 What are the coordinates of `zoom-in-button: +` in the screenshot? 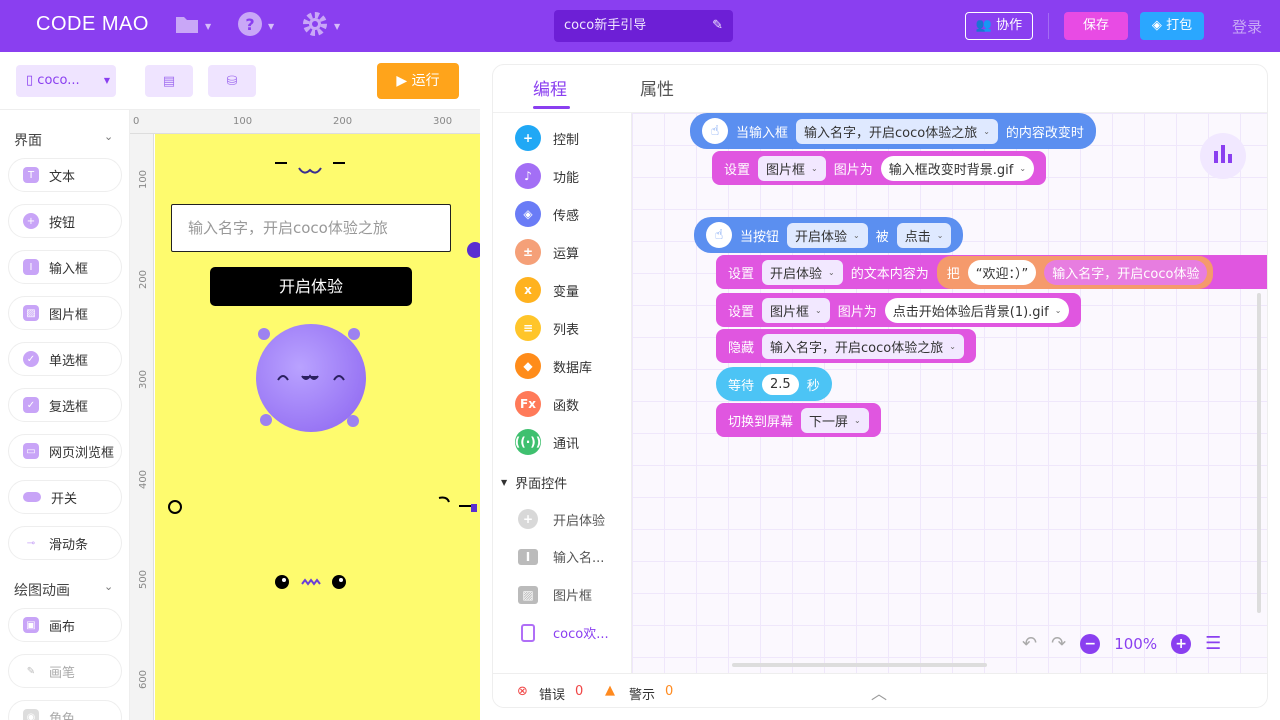 It's located at (1181, 643).